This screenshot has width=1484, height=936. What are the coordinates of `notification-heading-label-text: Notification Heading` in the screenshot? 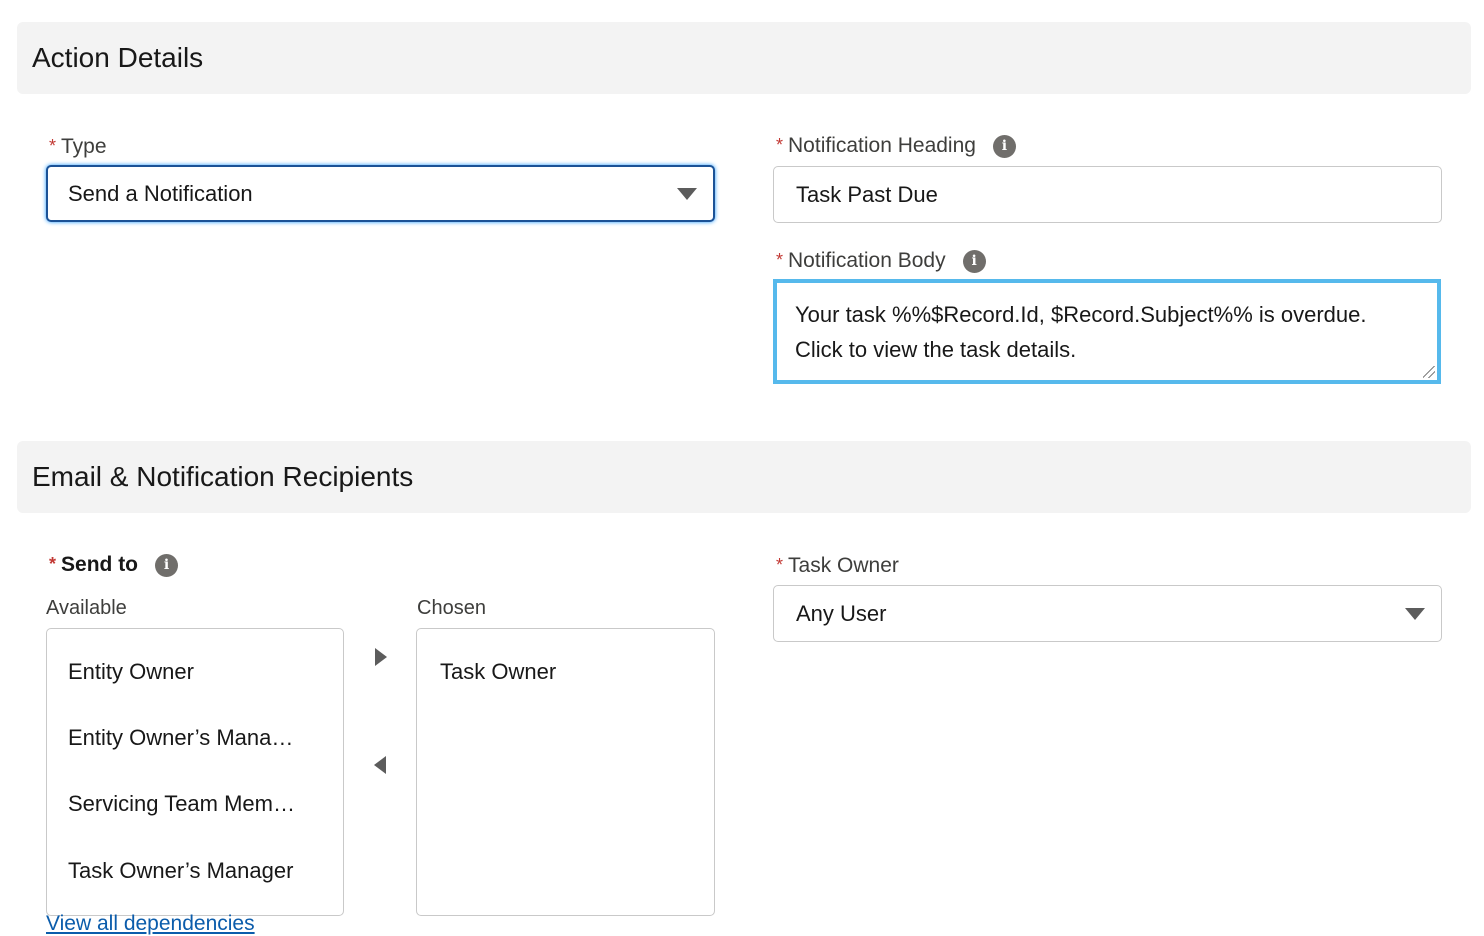 It's located at (882, 145).